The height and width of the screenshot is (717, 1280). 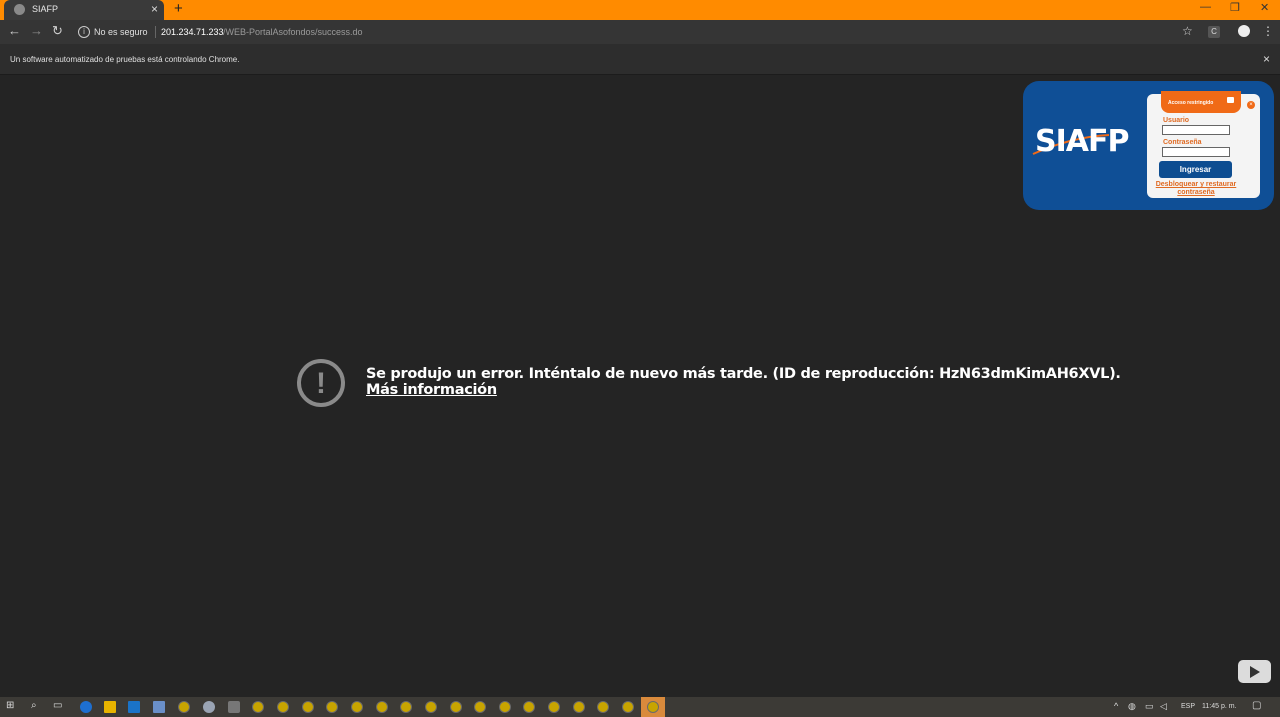 I want to click on url-path: /WEB-PortalAsofondos/success.do, so click(x=293, y=32).